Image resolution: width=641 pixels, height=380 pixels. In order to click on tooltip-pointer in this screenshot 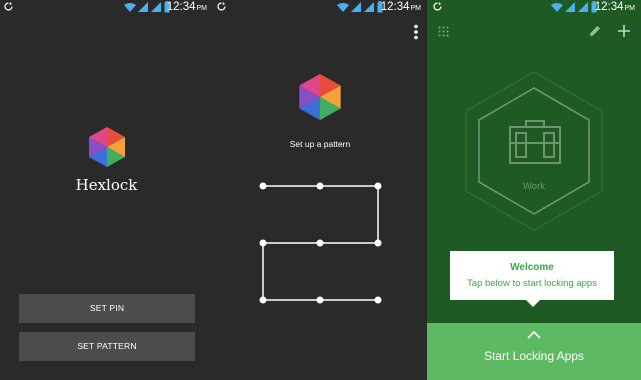, I will do `click(533, 303)`.